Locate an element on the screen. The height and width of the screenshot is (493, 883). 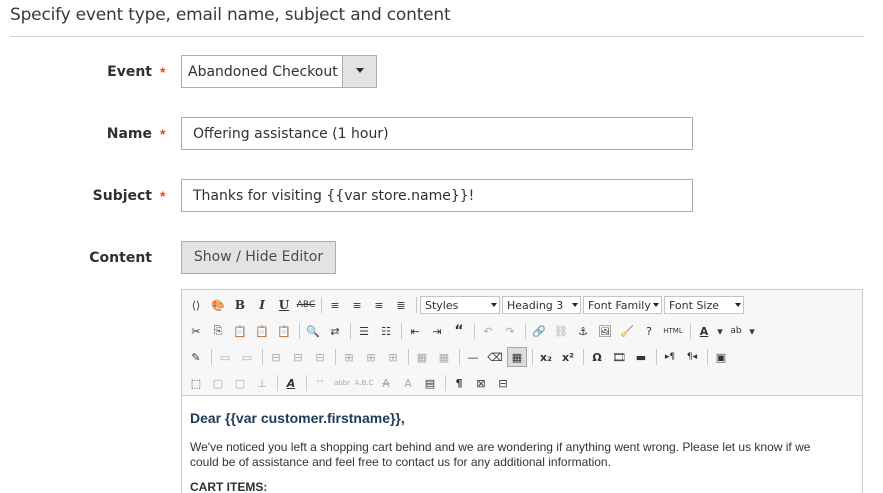
undo-icon: ↶ is located at coordinates (488, 331).